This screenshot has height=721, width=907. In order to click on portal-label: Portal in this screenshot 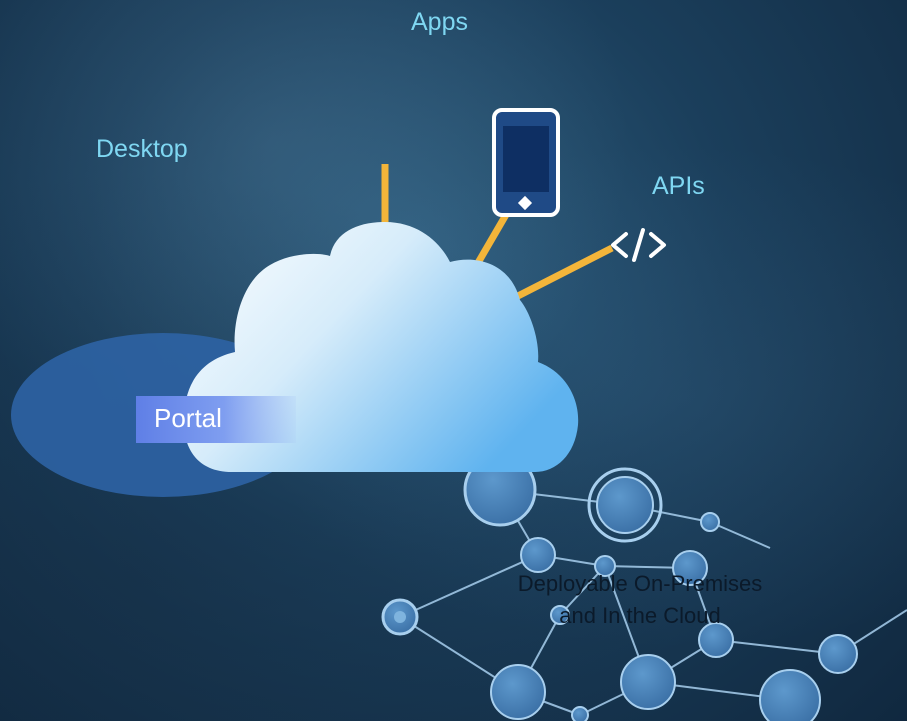, I will do `click(188, 418)`.